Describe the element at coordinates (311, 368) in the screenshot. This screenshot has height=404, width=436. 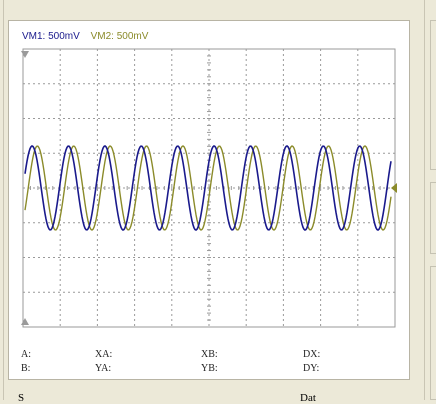
I see `readout-dy: DY:` at that location.